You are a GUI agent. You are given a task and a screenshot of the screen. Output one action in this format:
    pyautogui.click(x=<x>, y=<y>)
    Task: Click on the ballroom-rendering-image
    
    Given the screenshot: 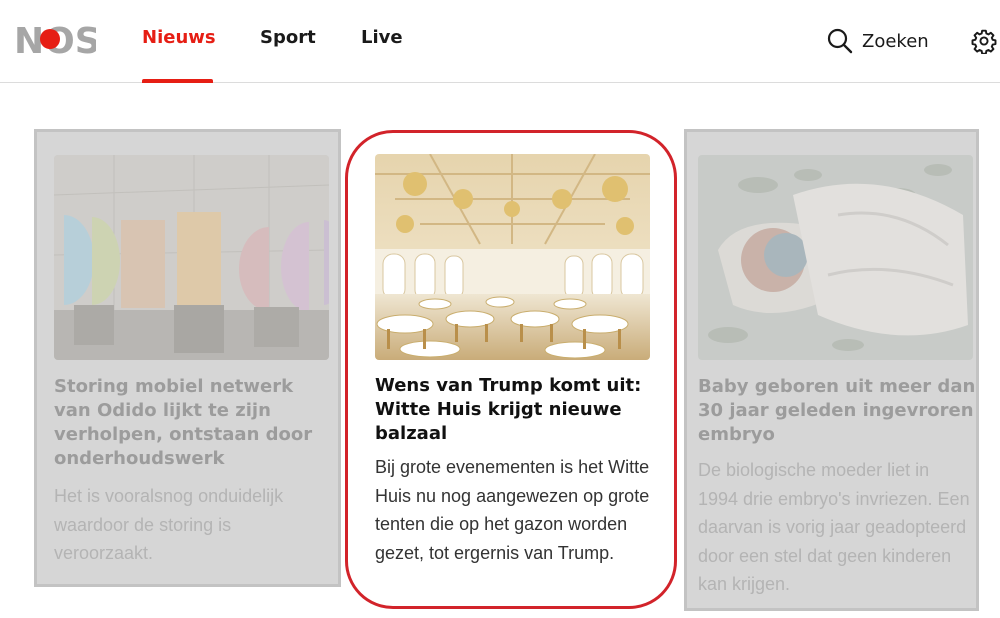 What is the action you would take?
    pyautogui.click(x=512, y=257)
    